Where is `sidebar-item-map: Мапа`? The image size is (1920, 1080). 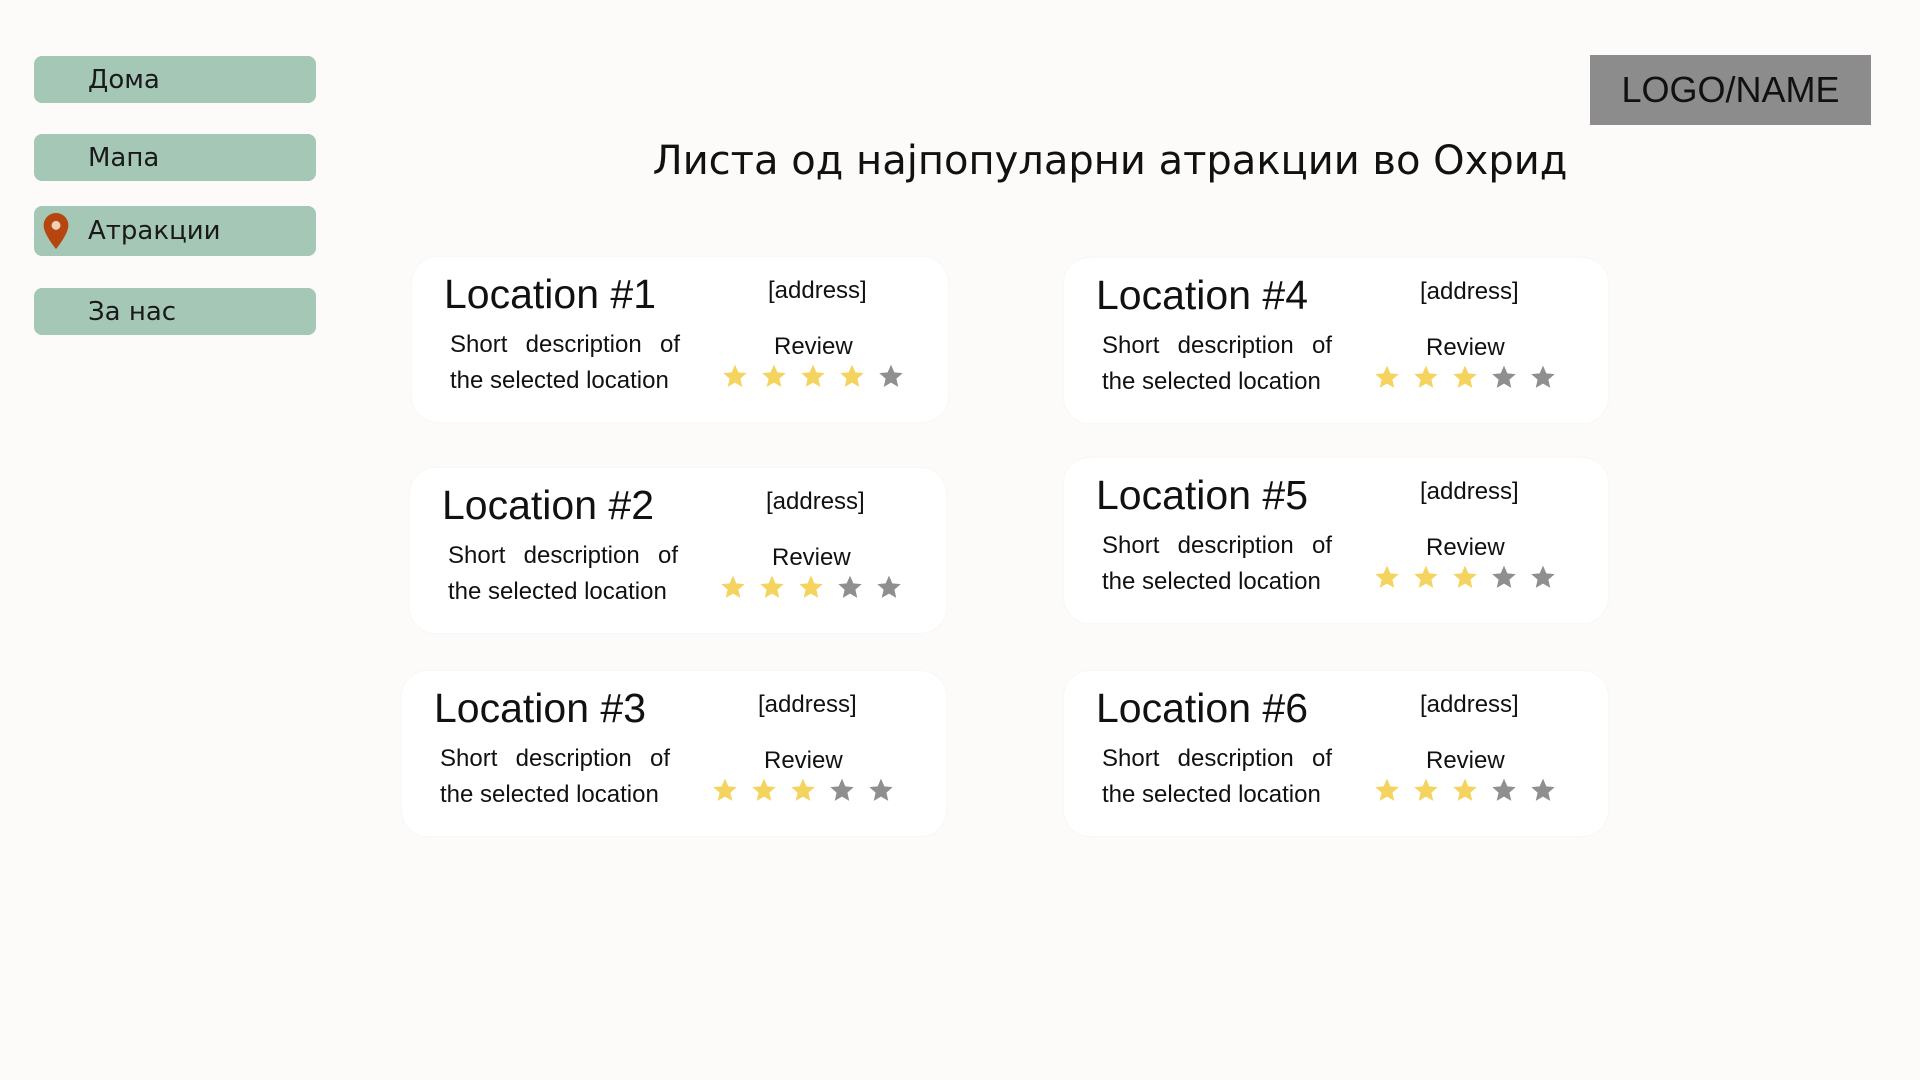
sidebar-item-map: Мапа is located at coordinates (175, 157).